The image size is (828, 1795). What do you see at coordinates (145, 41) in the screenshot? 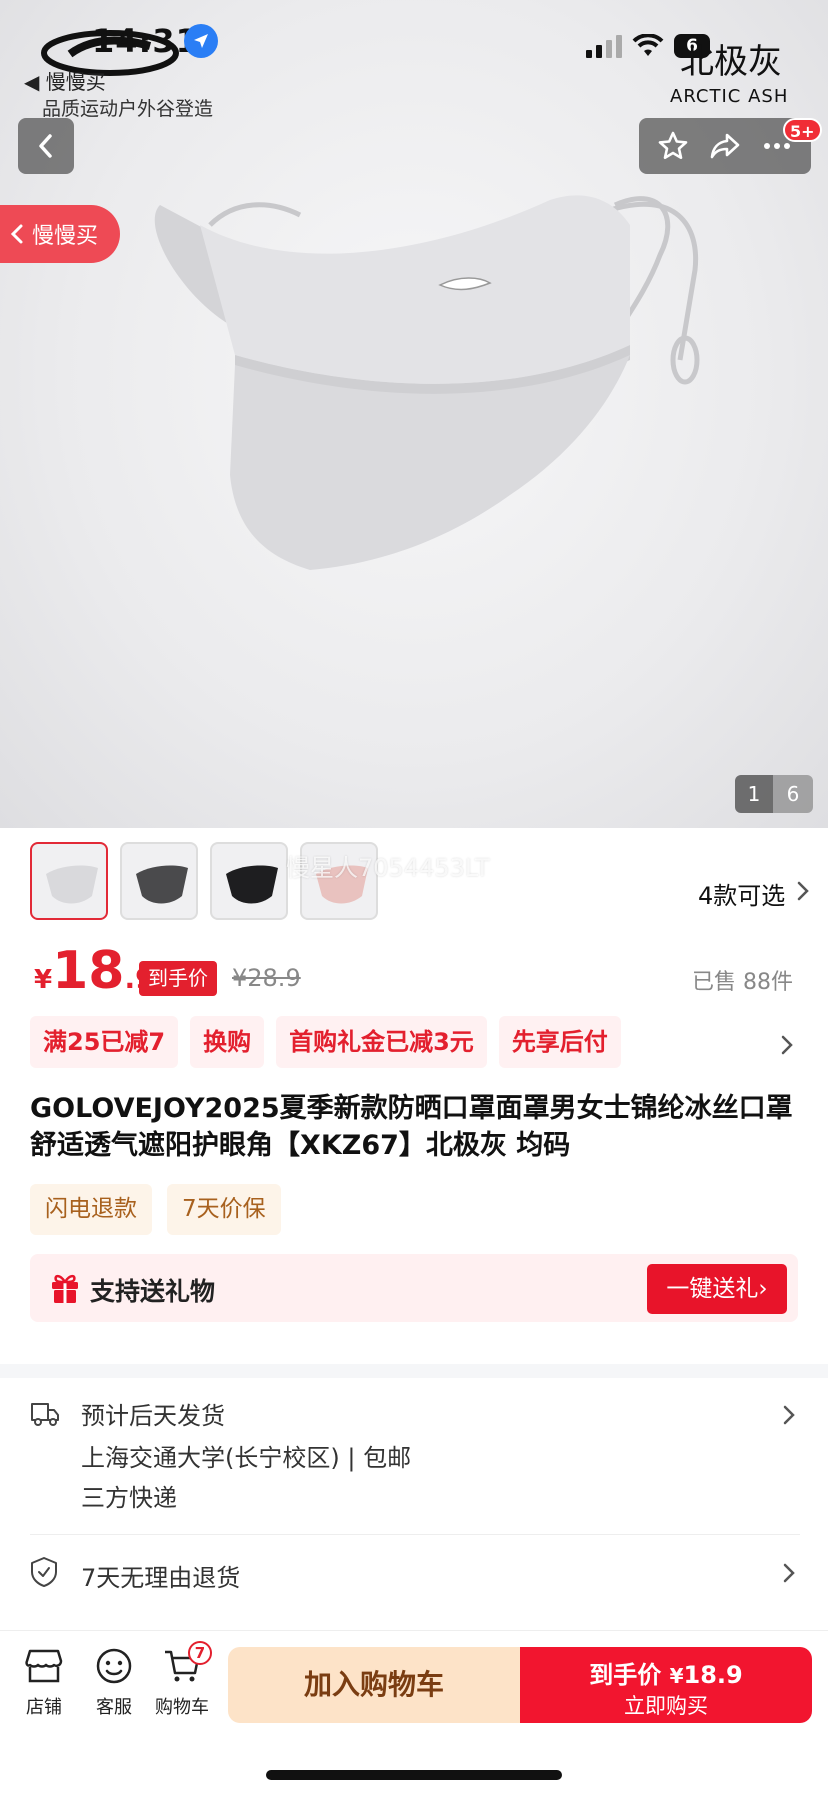
I see `status-time: 14:31` at bounding box center [145, 41].